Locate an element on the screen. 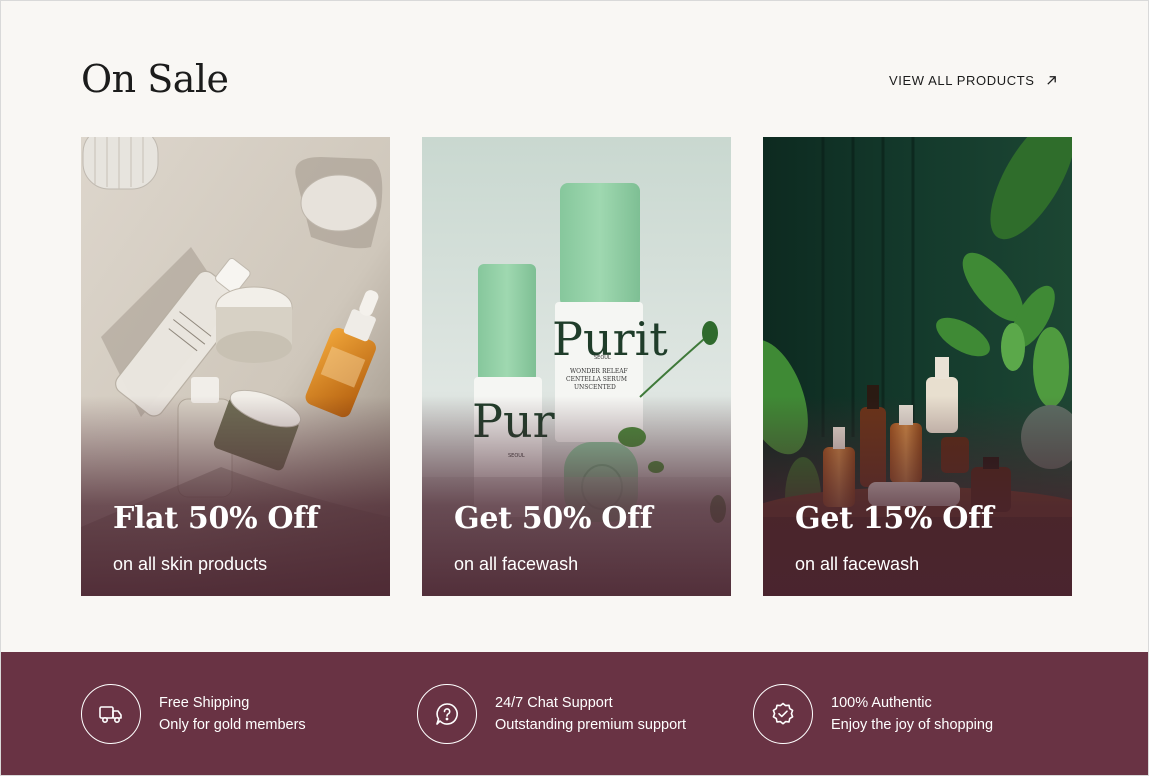 The height and width of the screenshot is (776, 1149). chat-question-icon is located at coordinates (447, 714).